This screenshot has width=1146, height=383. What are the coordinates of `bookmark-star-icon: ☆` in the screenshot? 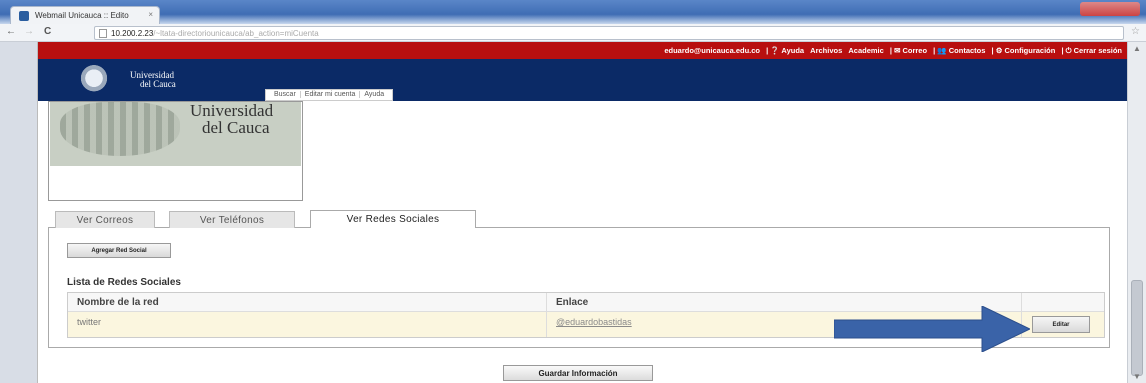 It's located at (1135, 31).